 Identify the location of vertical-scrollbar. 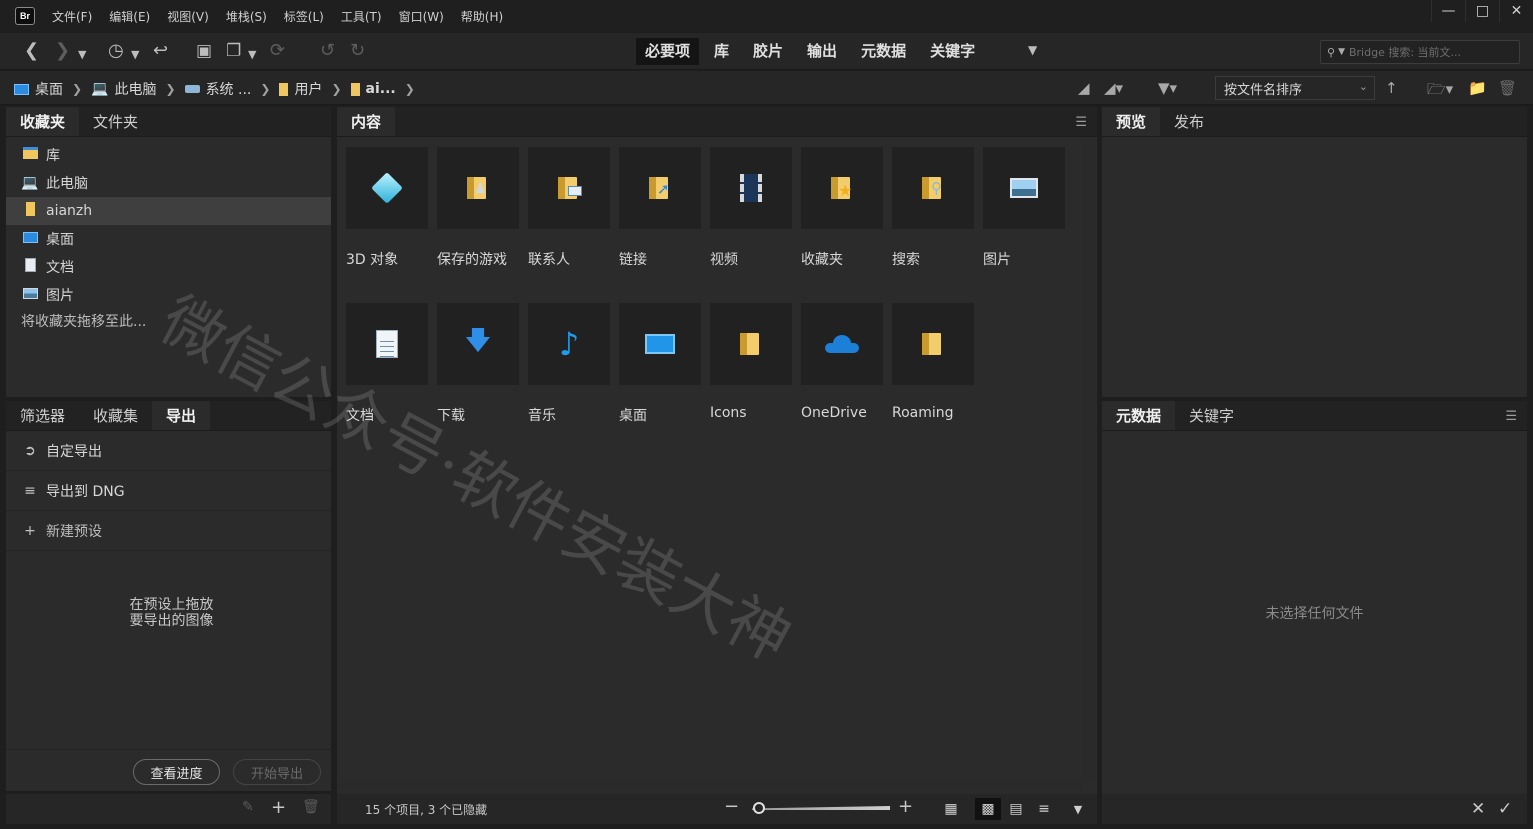
(1089, 458).